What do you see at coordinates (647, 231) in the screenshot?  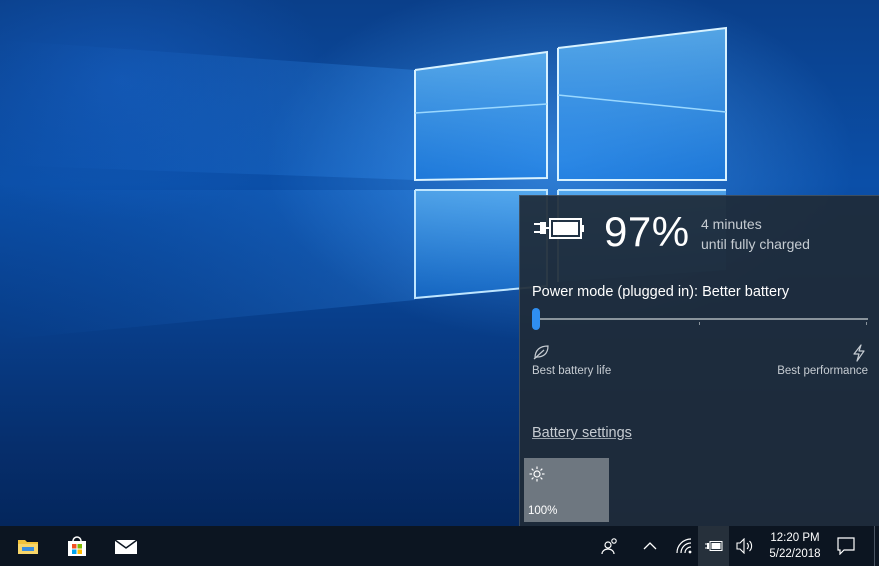 I see `battery-percentage: 97%` at bounding box center [647, 231].